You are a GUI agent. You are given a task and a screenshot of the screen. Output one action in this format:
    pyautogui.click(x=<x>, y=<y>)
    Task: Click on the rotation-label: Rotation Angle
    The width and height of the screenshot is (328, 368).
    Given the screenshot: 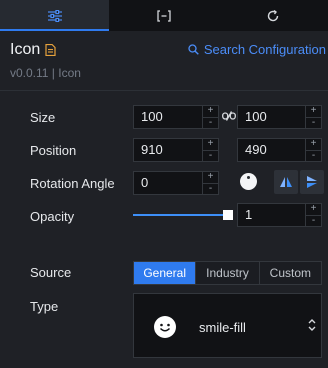 What is the action you would take?
    pyautogui.click(x=72, y=183)
    